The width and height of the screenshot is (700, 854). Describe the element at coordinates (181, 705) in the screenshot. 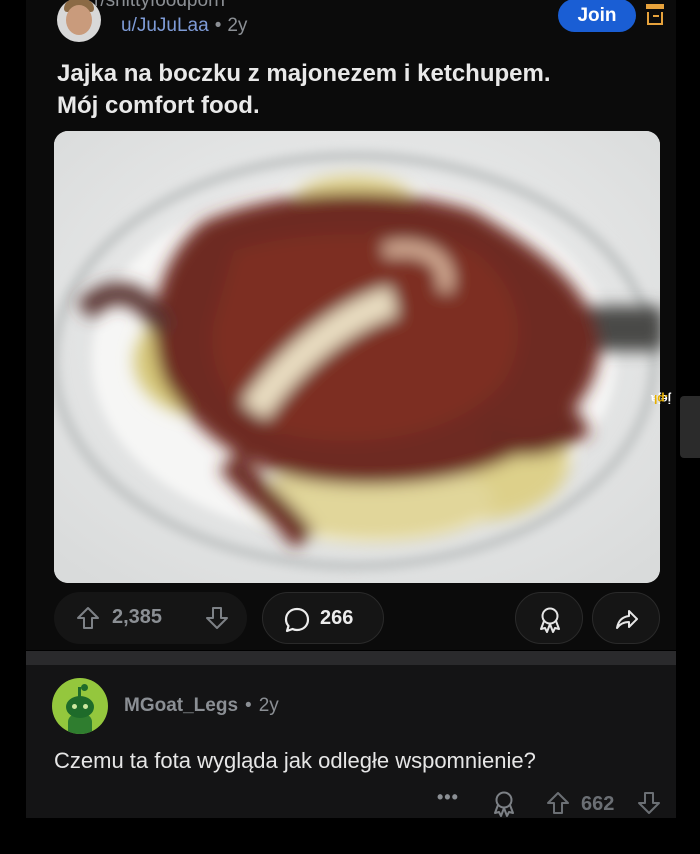

I see `comment-author: MGoat_Legs` at that location.